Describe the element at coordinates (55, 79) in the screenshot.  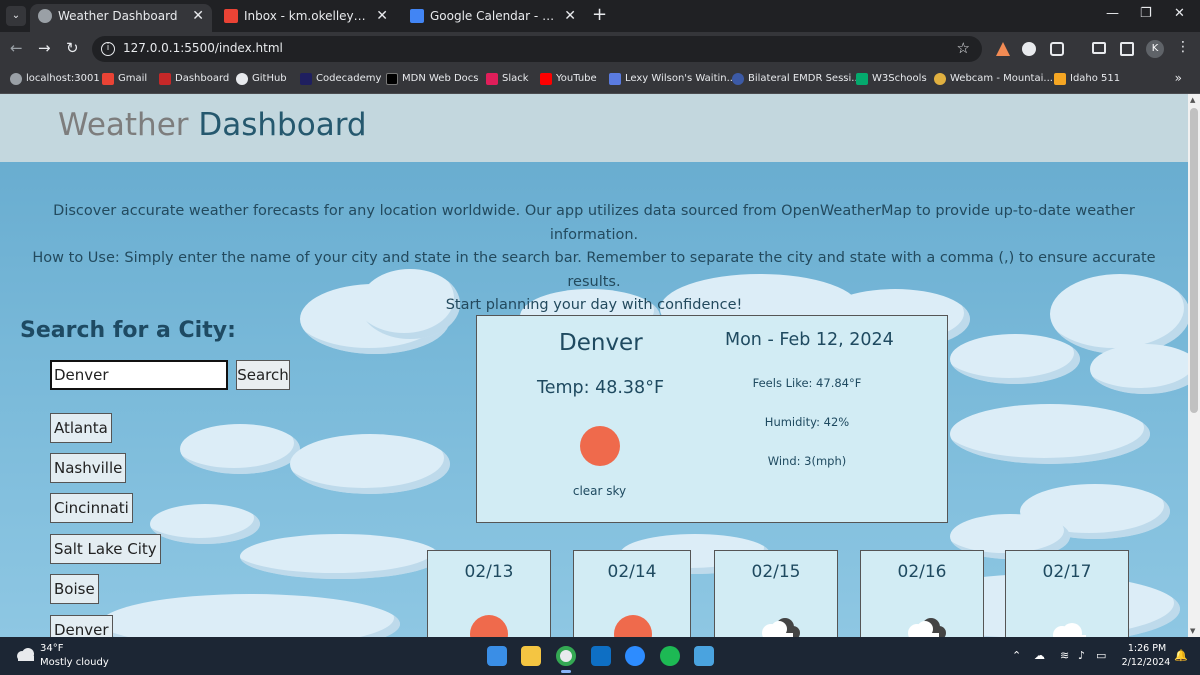
I see `bookmark-localhost: localhost:3001` at that location.